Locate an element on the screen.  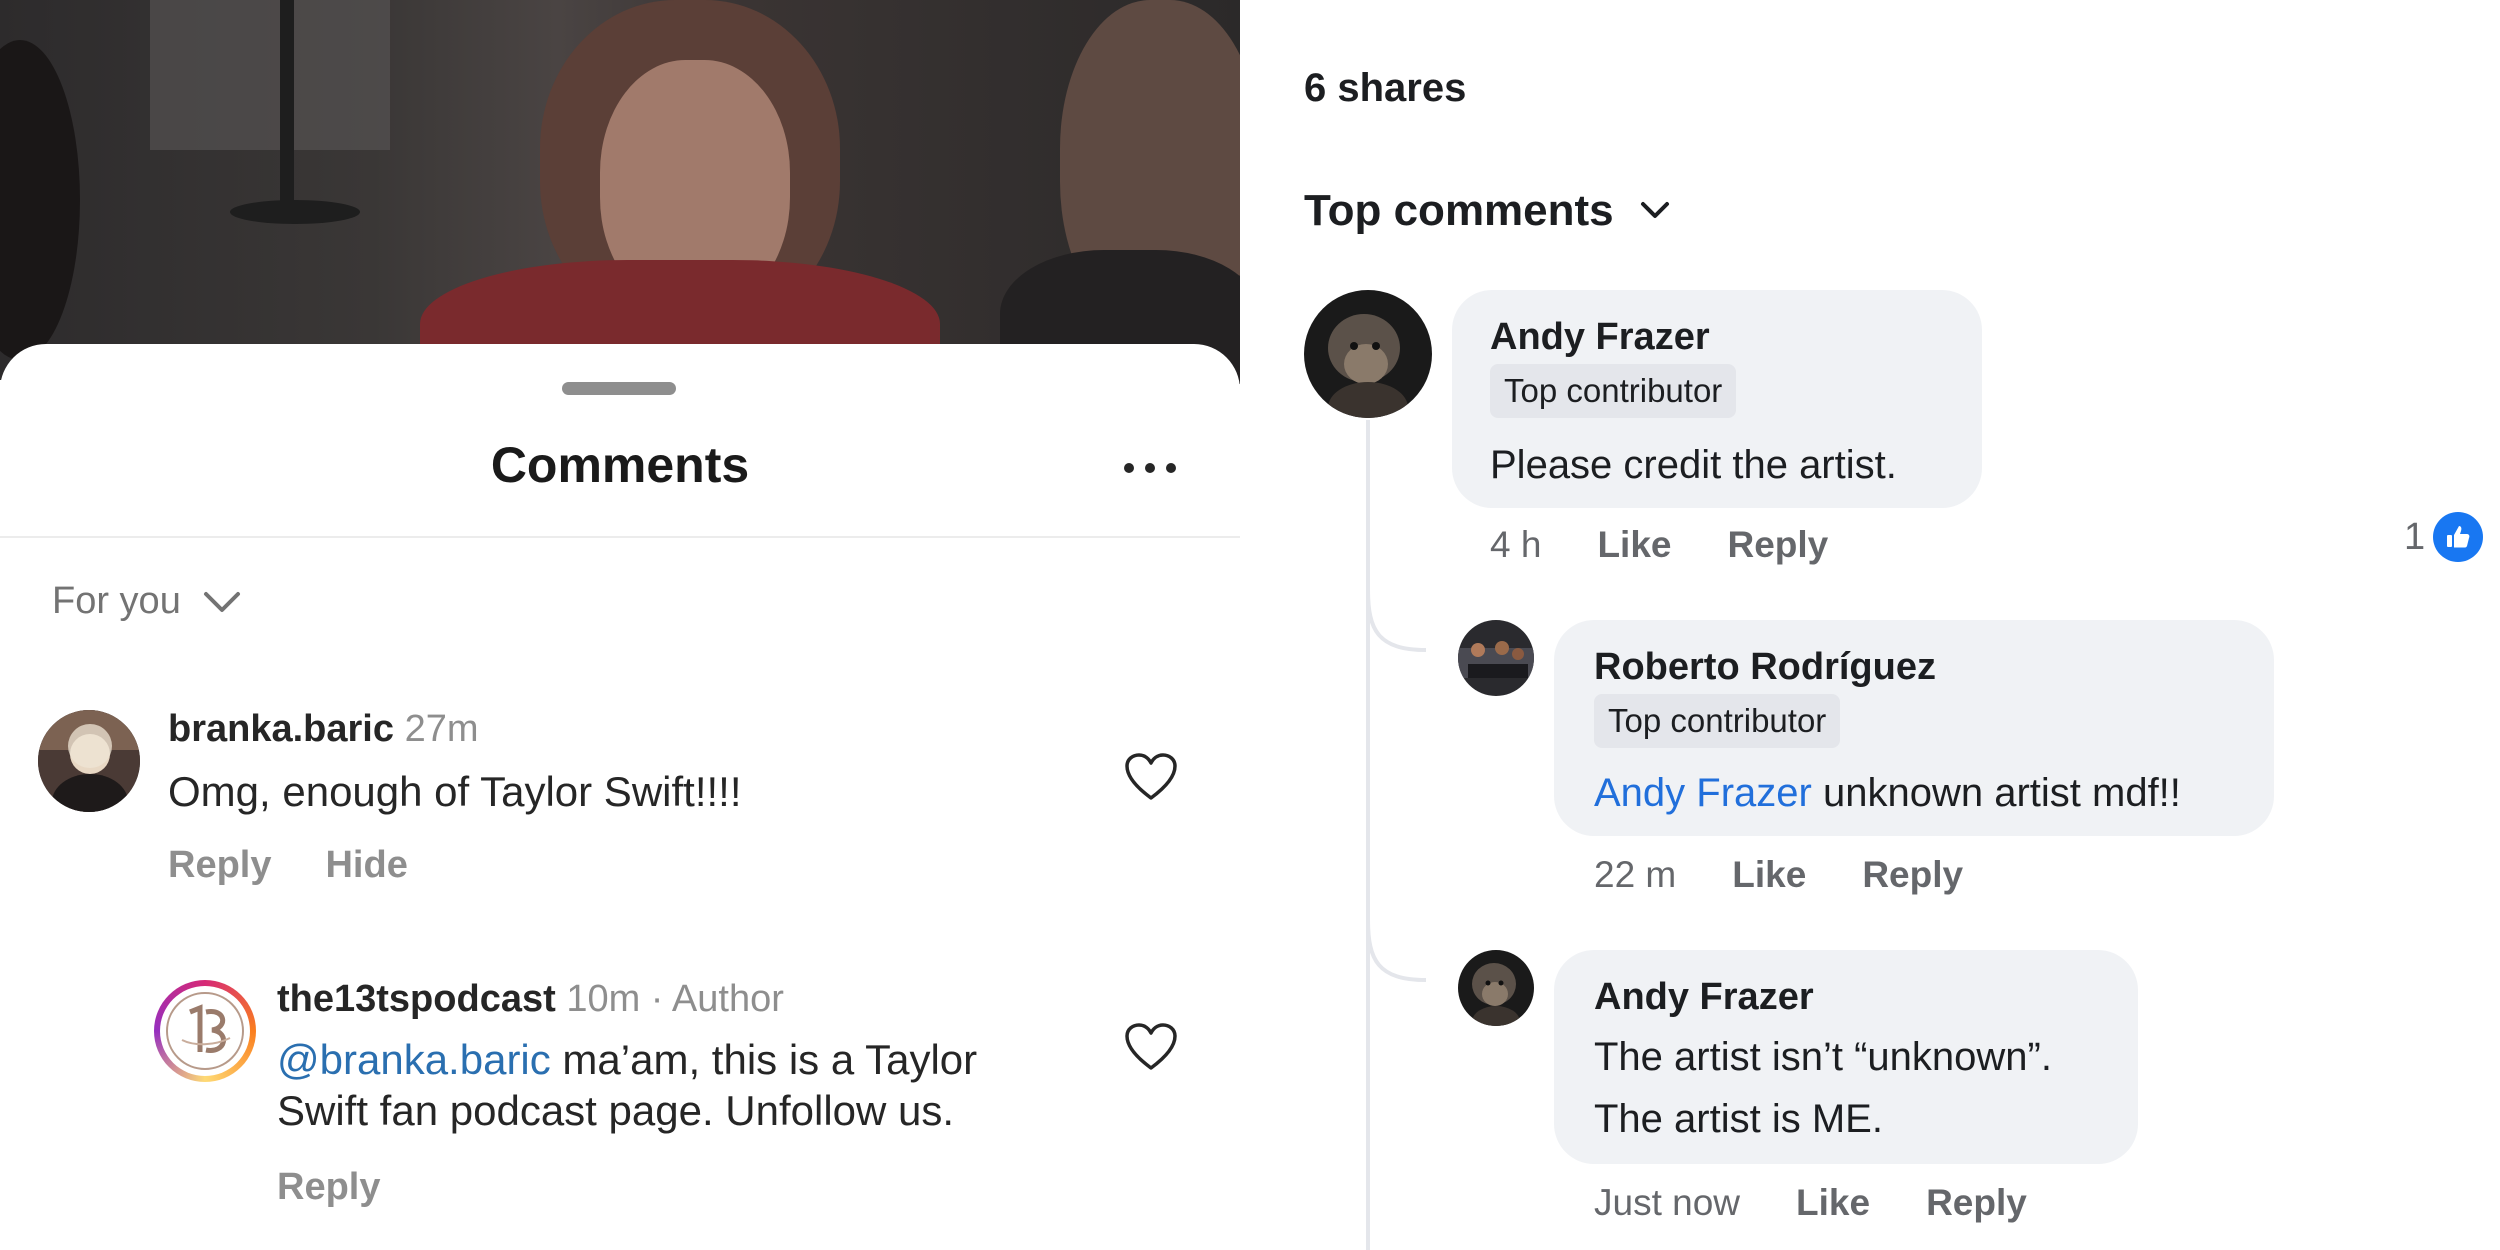
comment-text: Omg, enough of Taylor Swift!!!! is located at coordinates (455, 791).